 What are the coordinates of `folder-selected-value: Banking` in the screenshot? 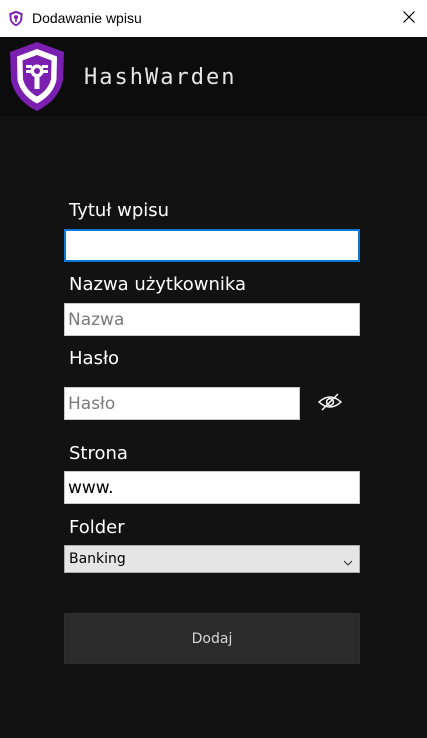 It's located at (97, 559).